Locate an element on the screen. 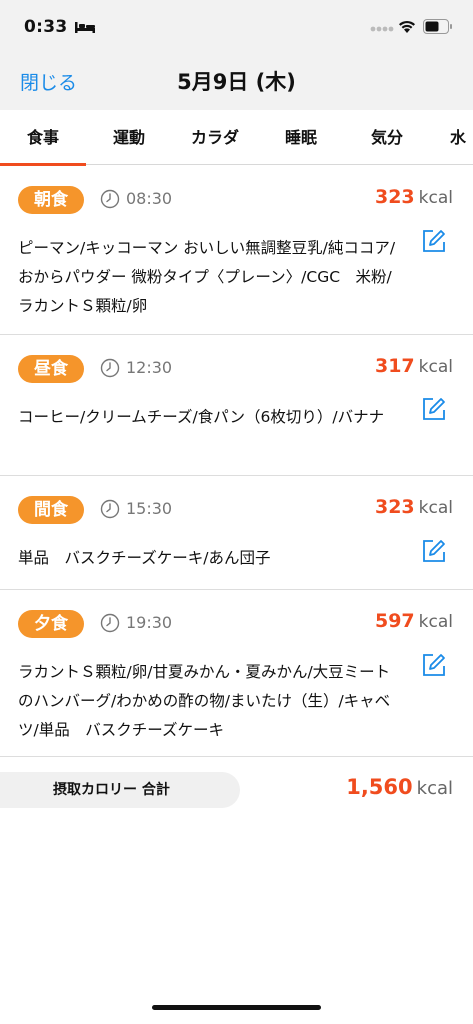 This screenshot has height=1024, width=473. meal-badge: 朝食 is located at coordinates (51, 200).